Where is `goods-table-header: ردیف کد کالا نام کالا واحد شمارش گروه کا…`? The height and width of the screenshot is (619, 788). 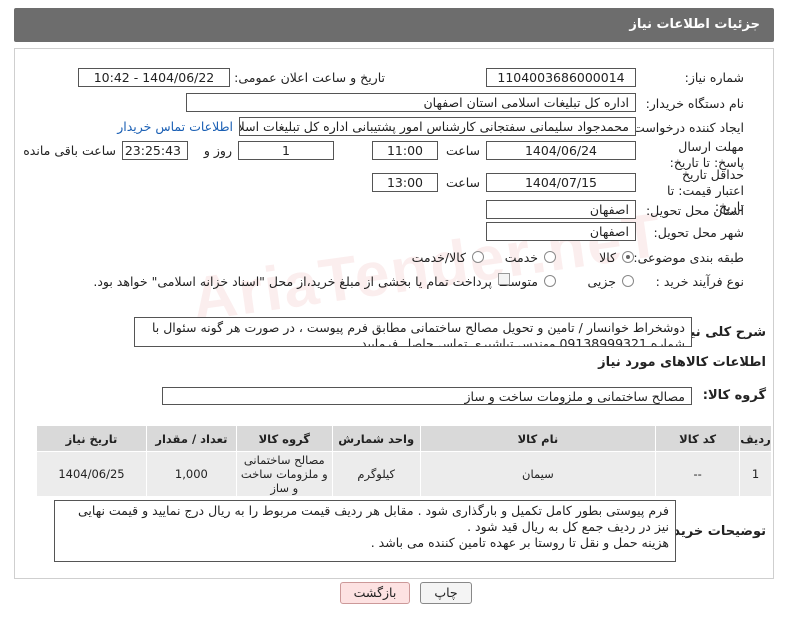
goods-table-header: ردیف کد کالا نام کالا واحد شمارش گروه کا… is located at coordinates (404, 438).